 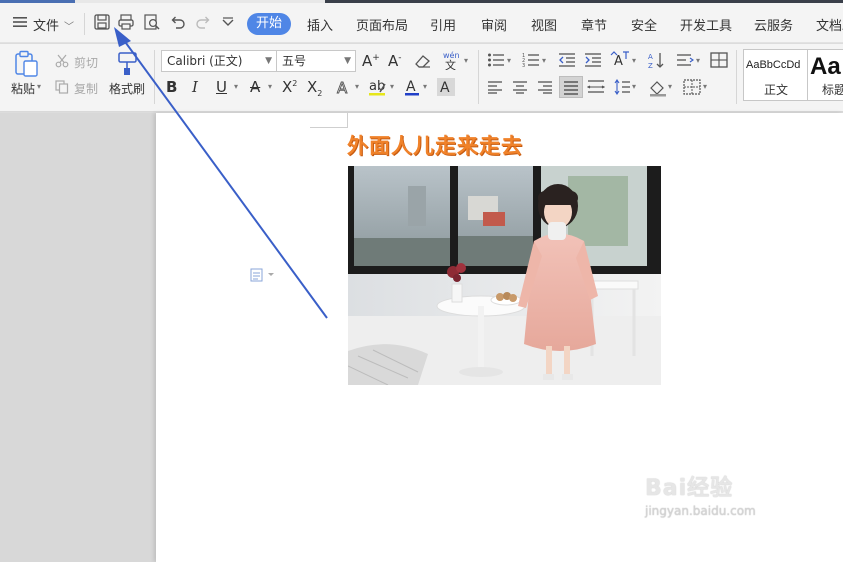 I want to click on font-size-value: 五号, so click(x=294, y=61).